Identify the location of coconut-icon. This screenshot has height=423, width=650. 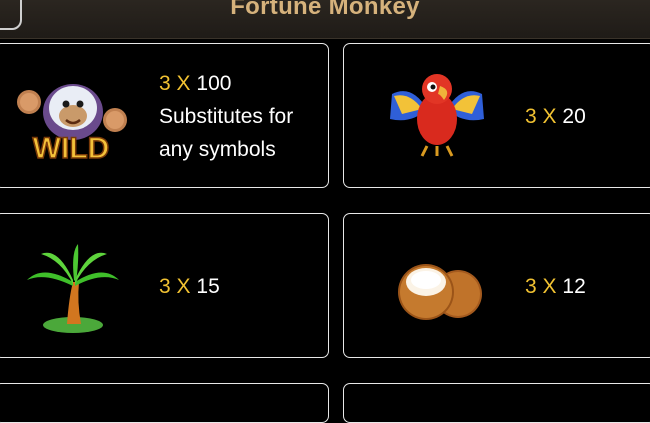
(440, 292).